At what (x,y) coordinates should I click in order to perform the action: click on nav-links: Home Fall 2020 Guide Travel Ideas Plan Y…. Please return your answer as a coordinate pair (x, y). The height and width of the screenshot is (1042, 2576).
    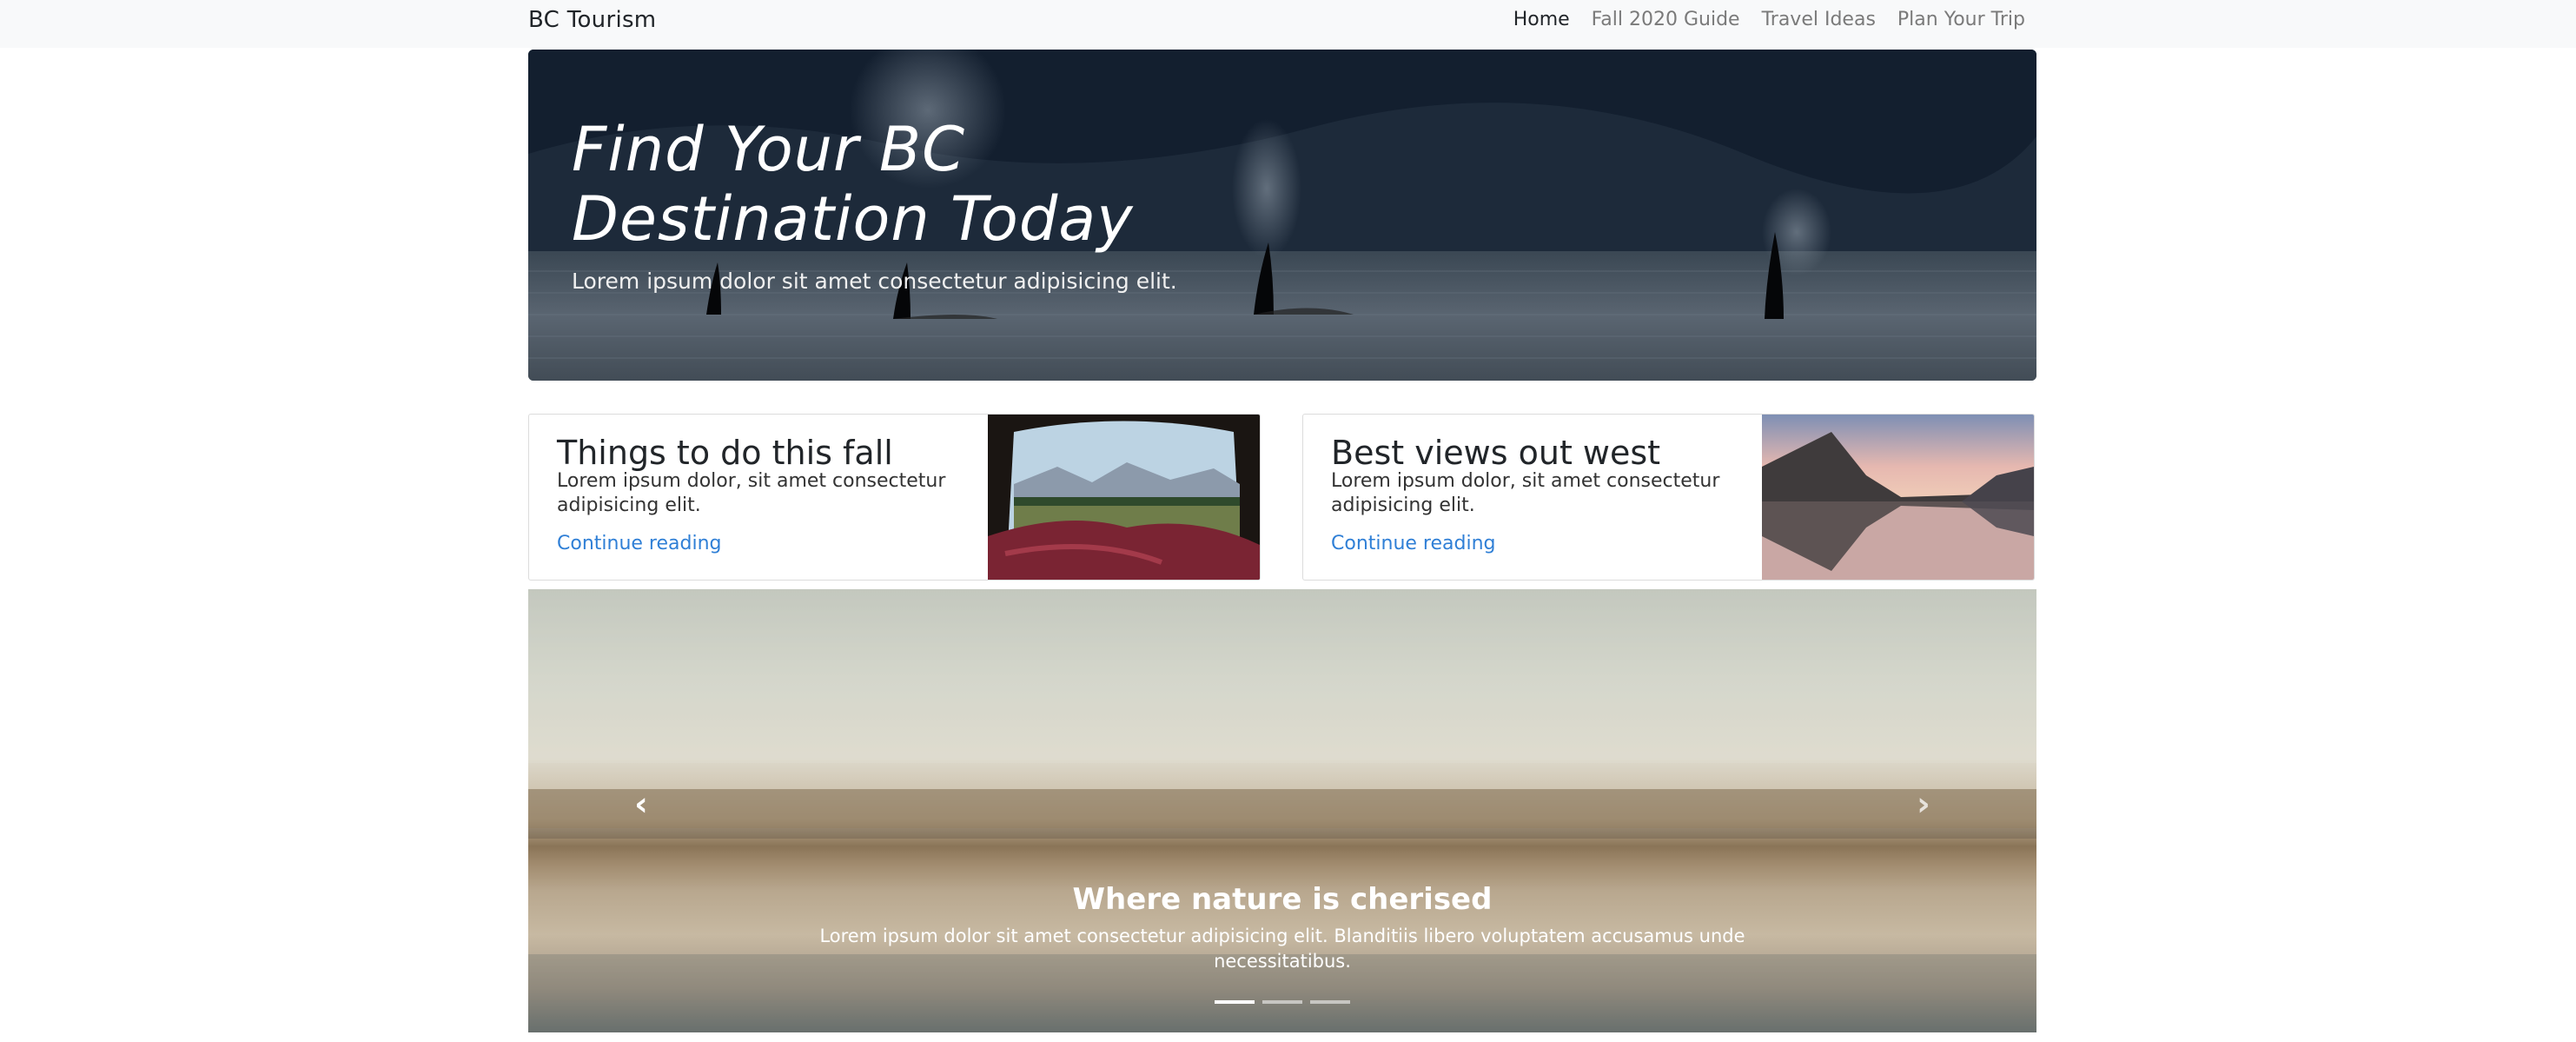
    Looking at the image, I should click on (1758, 19).